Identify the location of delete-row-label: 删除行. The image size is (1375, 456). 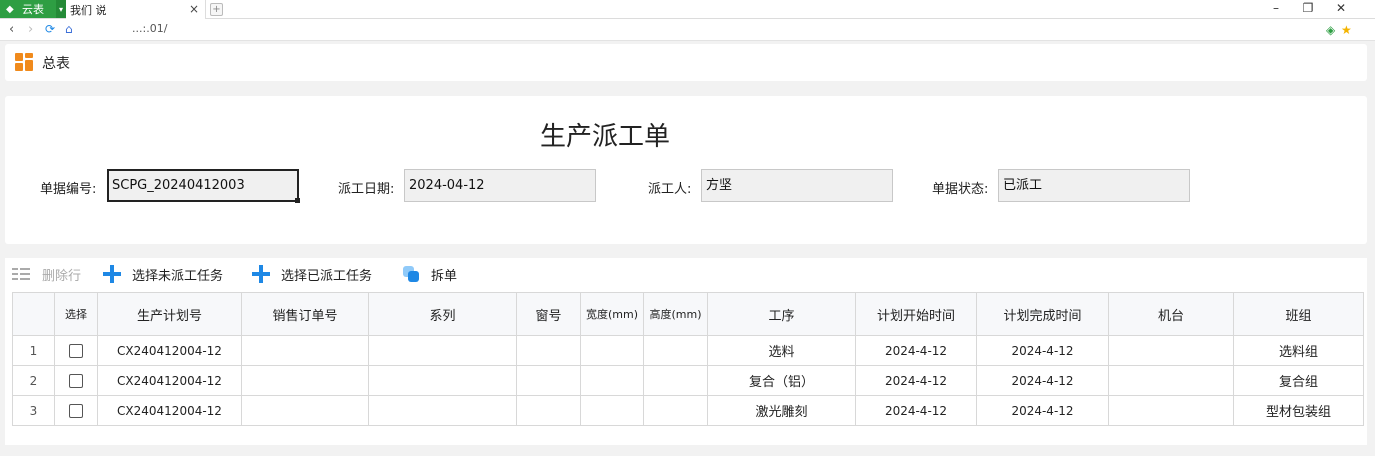
(62, 276).